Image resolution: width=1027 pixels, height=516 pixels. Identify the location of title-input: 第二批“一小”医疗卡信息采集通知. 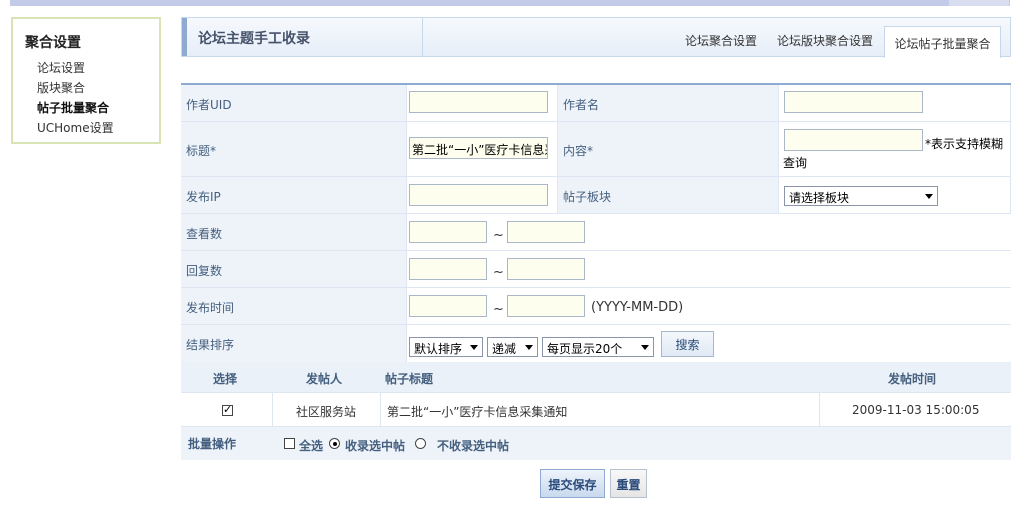
(478, 148).